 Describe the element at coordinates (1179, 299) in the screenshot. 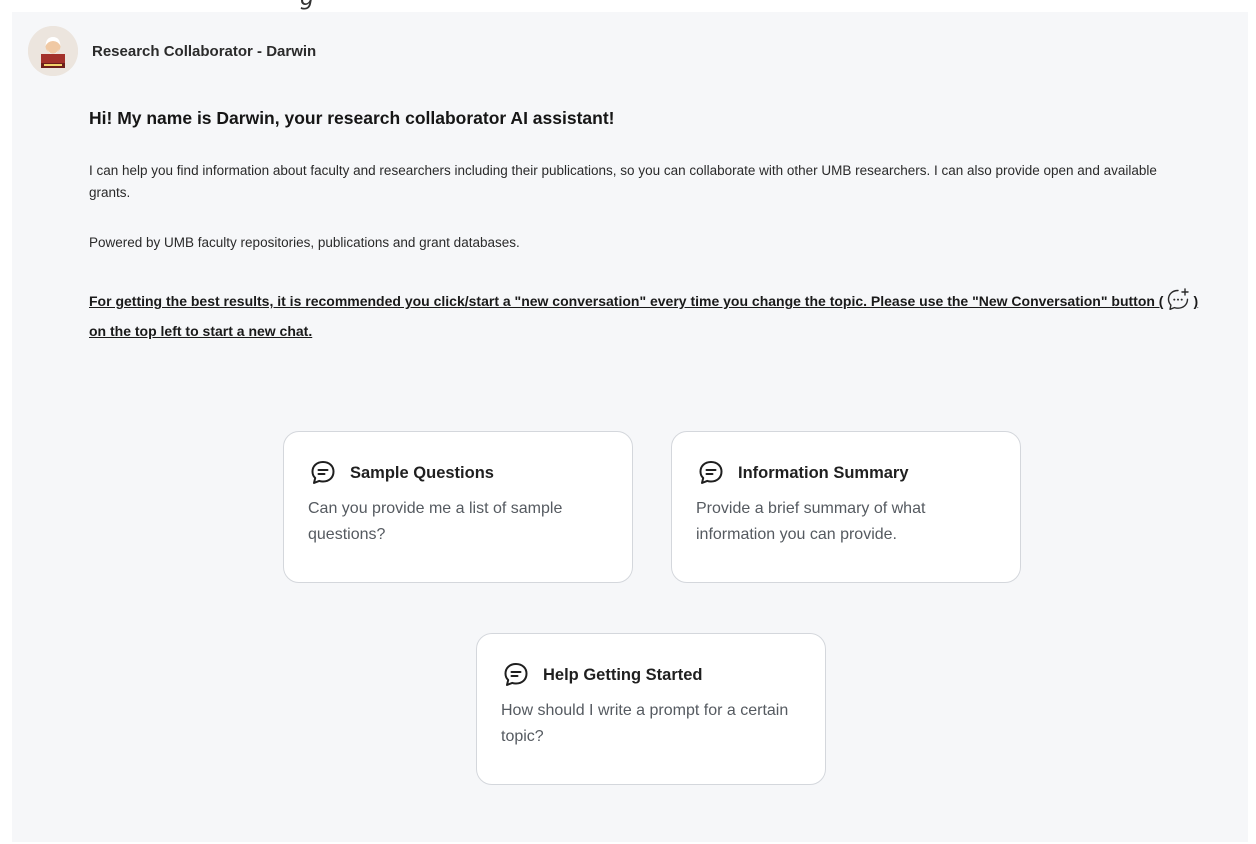

I see `new-conversation-icon` at that location.